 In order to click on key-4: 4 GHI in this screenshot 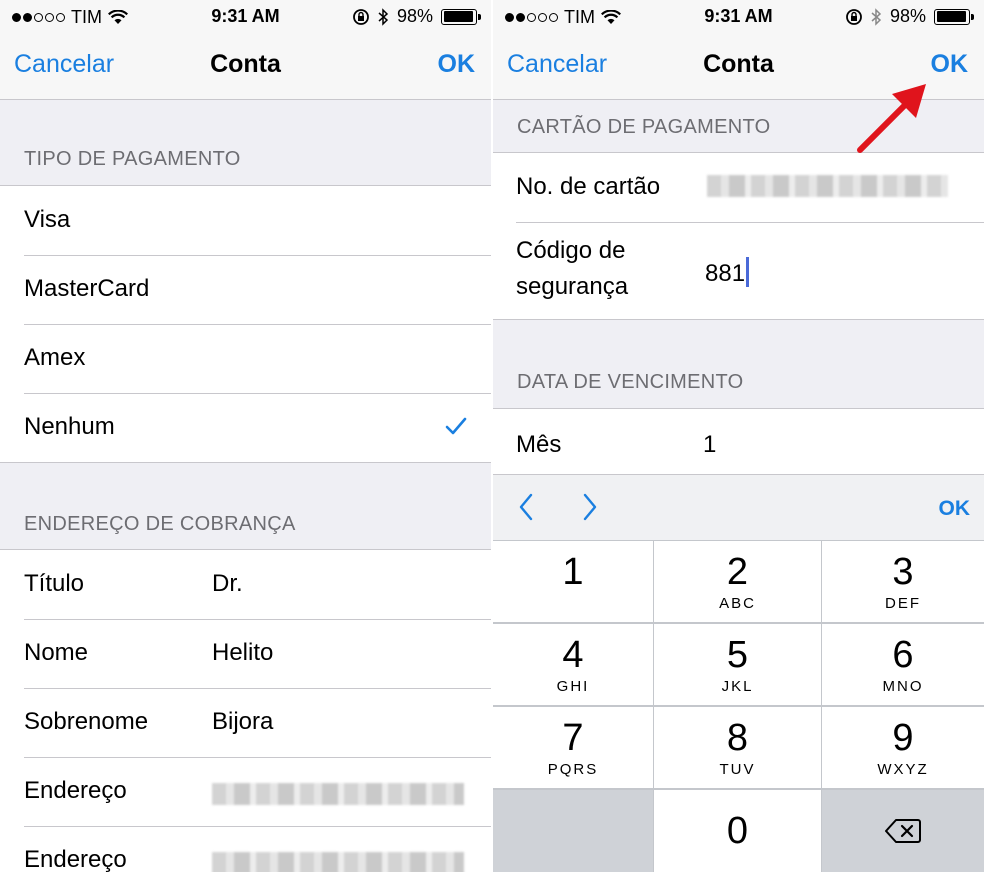, I will do `click(573, 664)`.